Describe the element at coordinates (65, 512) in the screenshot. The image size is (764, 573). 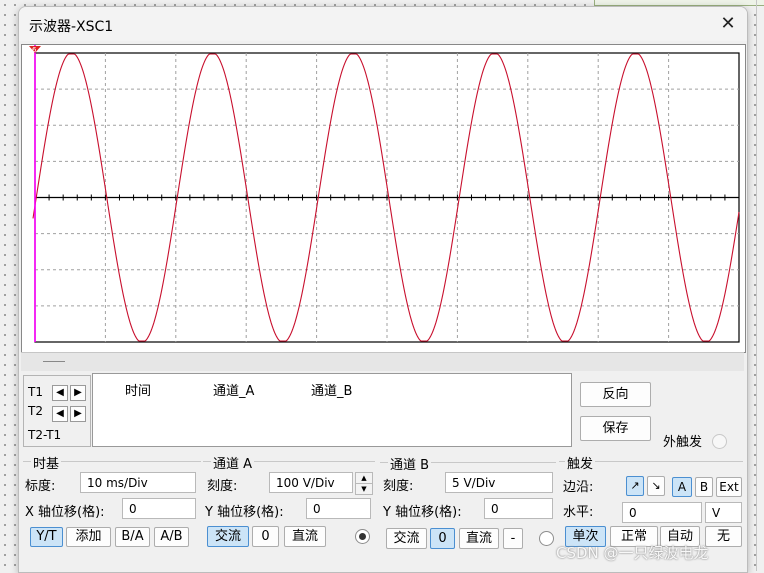
I see `x-position-label: X 轴位移(格):` at that location.